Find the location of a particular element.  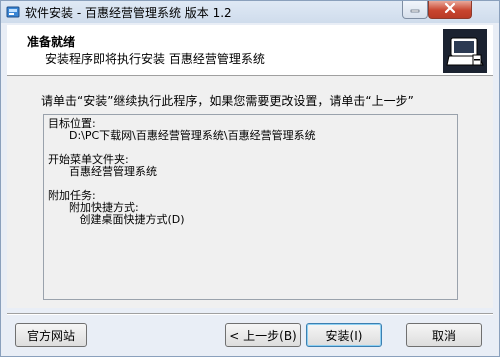

back-button: < 上一步(B) is located at coordinates (263, 335).